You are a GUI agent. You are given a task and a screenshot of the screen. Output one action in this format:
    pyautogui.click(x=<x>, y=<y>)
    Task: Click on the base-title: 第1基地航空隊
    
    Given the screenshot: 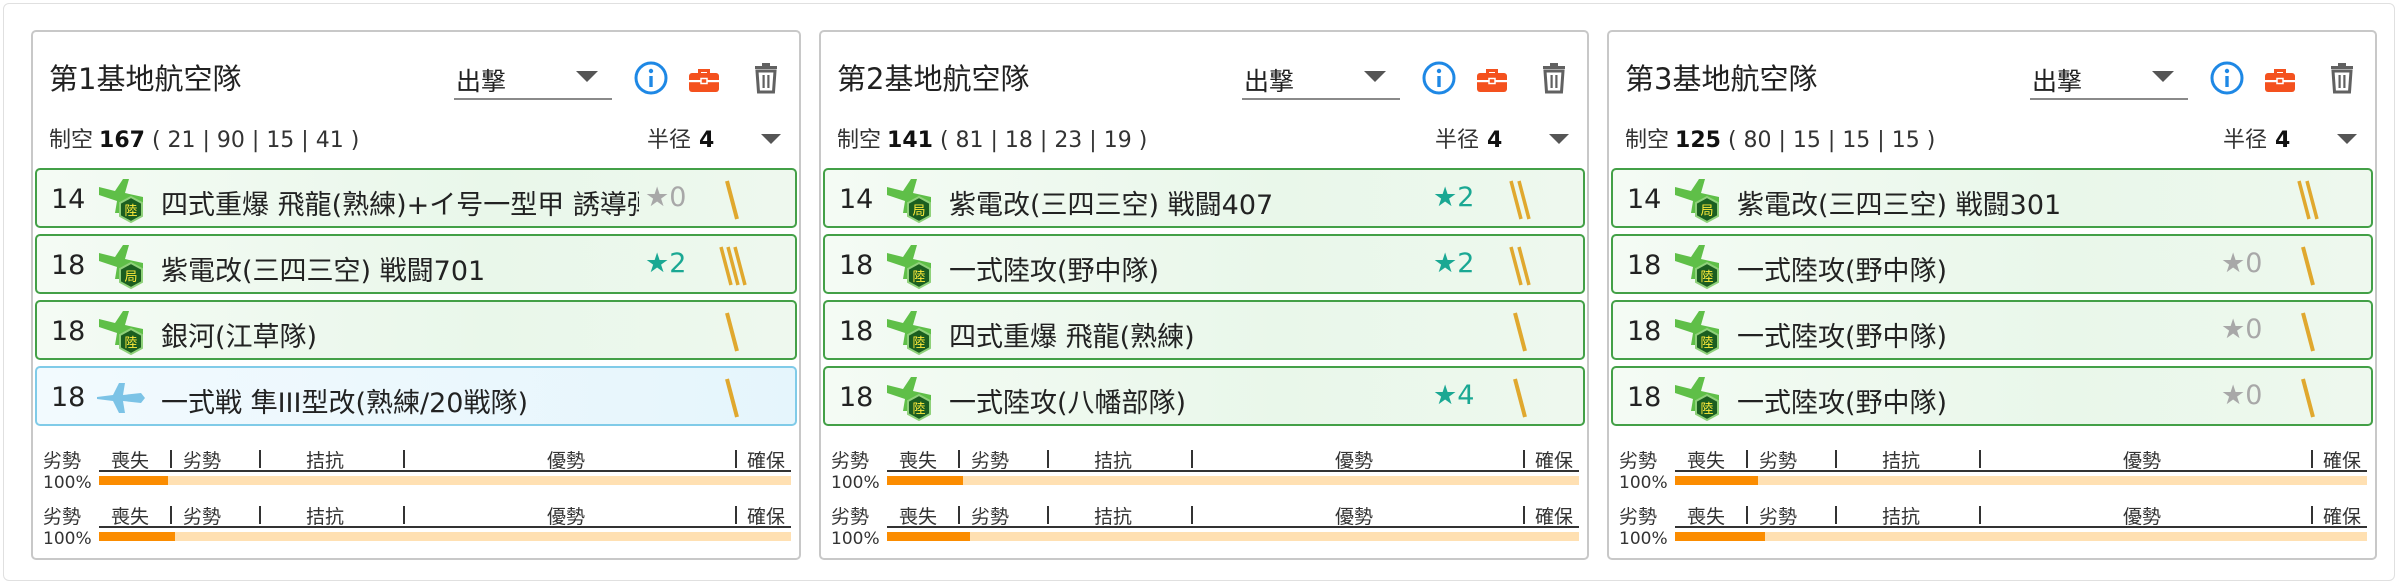 What is the action you would take?
    pyautogui.click(x=145, y=79)
    